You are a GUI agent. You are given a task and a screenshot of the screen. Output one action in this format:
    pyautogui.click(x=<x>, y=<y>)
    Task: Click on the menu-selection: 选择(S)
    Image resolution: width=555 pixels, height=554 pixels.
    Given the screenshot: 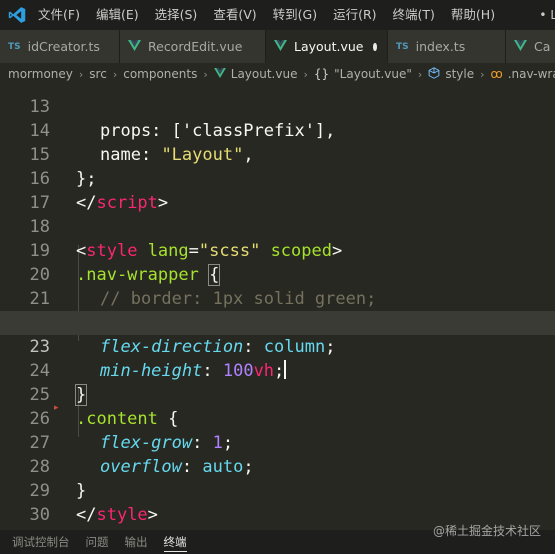 What is the action you would take?
    pyautogui.click(x=176, y=15)
    